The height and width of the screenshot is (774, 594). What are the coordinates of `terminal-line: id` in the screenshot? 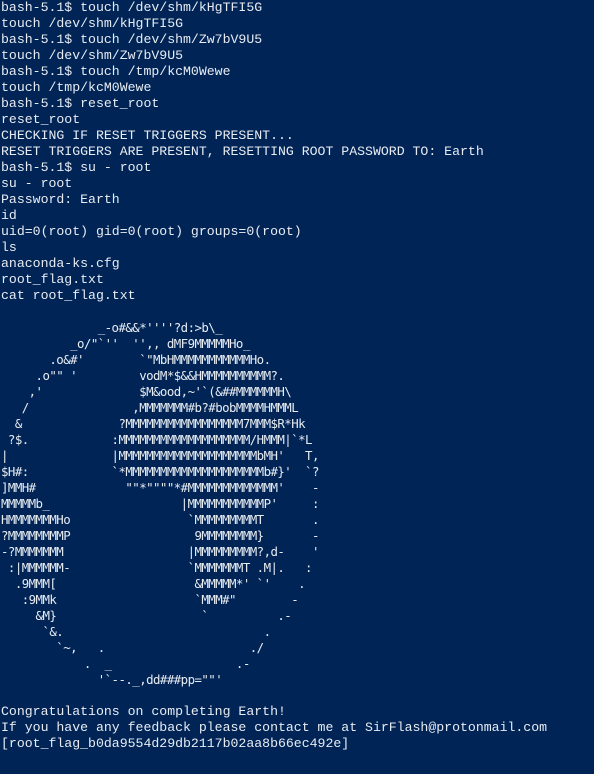 It's located at (9, 215).